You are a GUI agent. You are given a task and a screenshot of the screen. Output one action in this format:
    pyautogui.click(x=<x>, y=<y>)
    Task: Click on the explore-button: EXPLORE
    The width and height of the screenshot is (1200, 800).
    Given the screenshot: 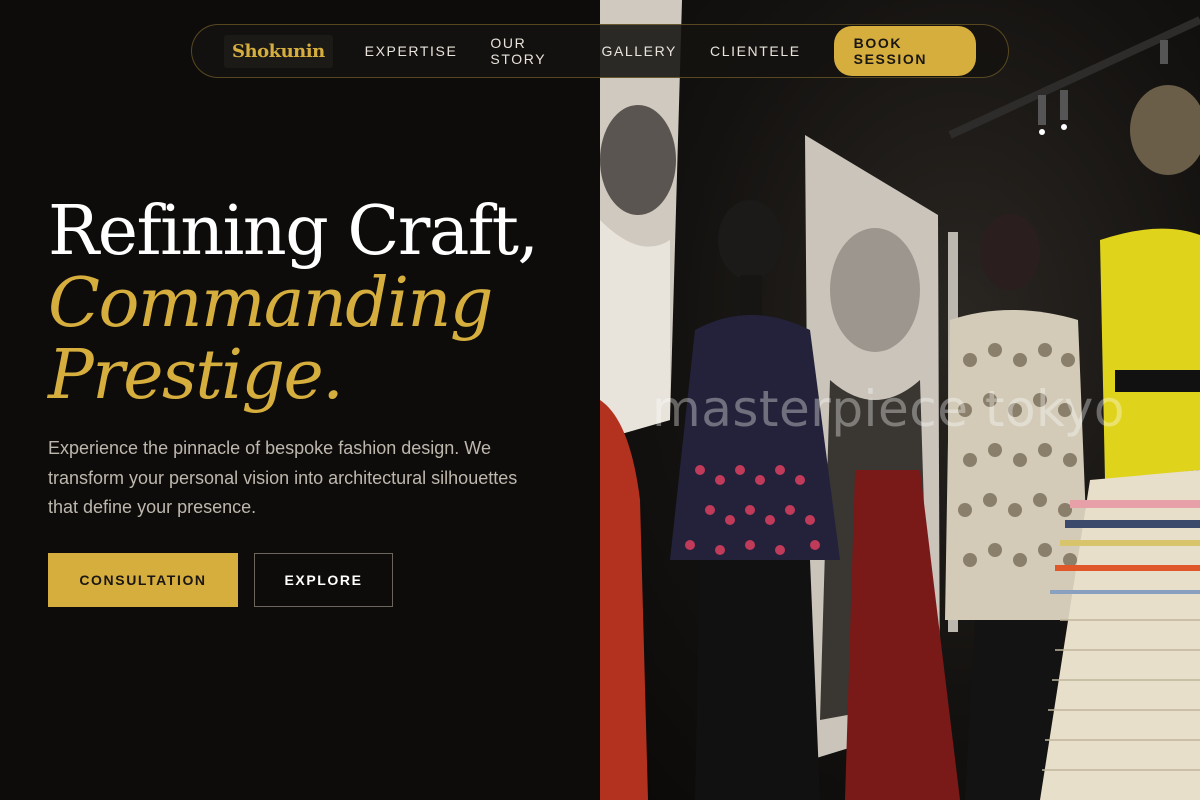 What is the action you would take?
    pyautogui.click(x=323, y=580)
    